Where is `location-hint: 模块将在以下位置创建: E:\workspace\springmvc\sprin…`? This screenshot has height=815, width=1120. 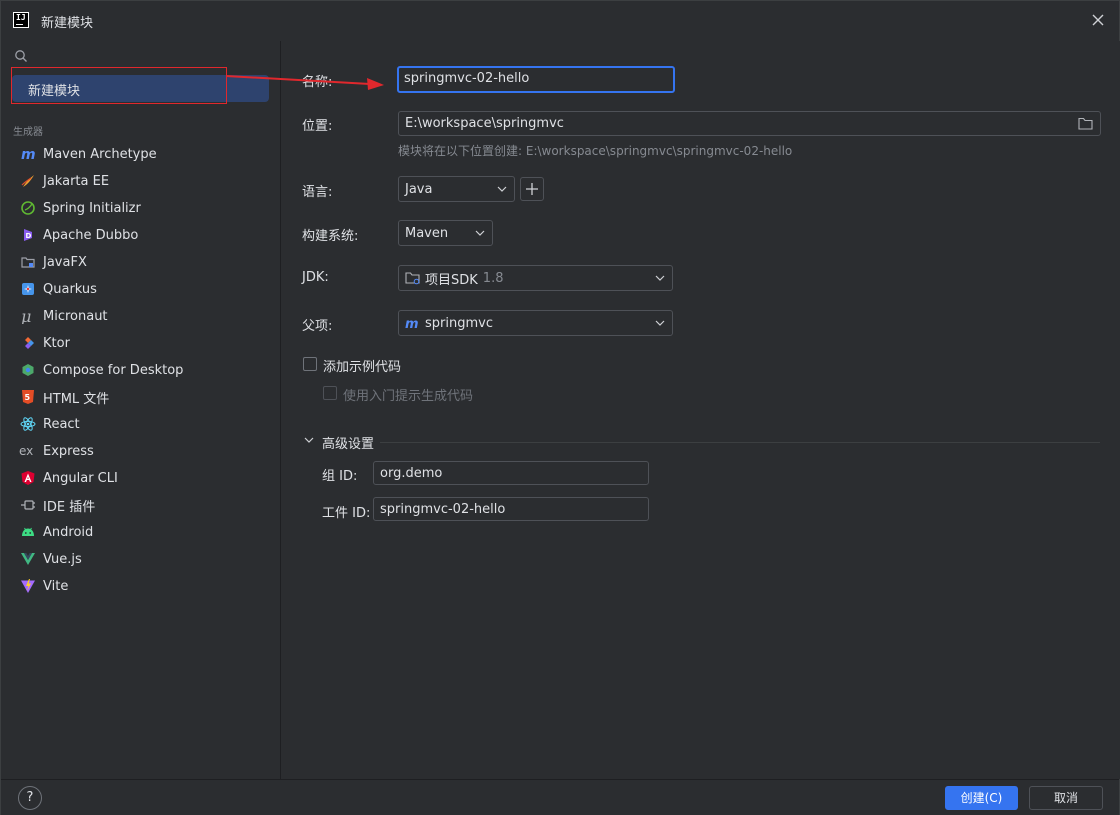
location-hint: 模块将在以下位置创建: E:\workspace\springmvc\sprin… is located at coordinates (595, 151).